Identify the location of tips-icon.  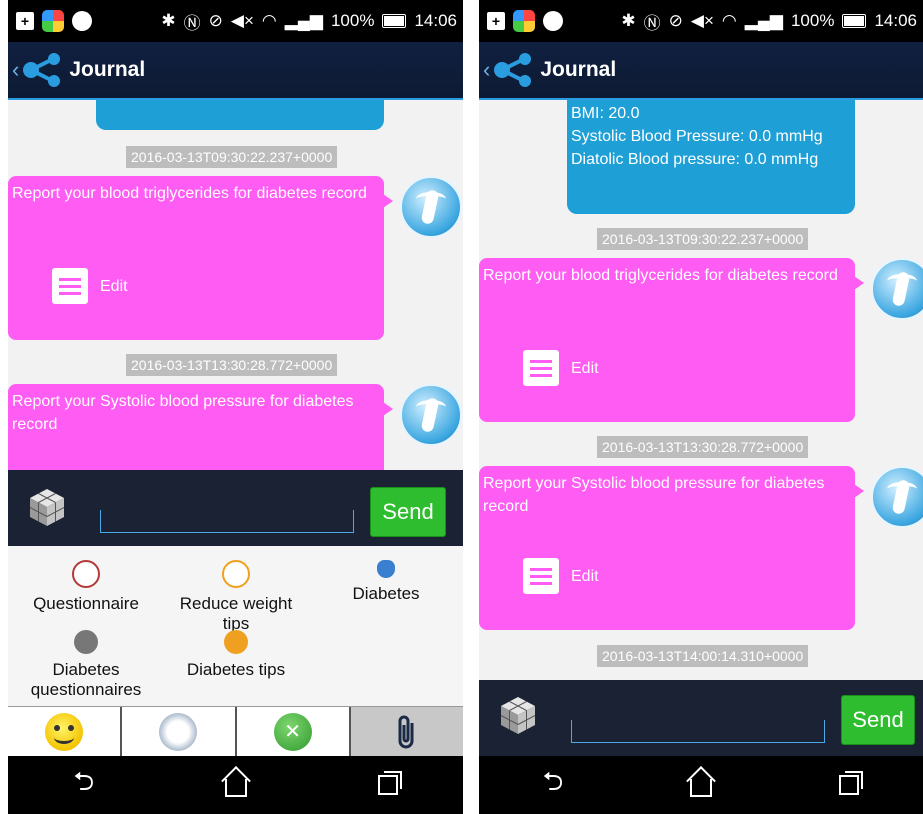
(236, 642).